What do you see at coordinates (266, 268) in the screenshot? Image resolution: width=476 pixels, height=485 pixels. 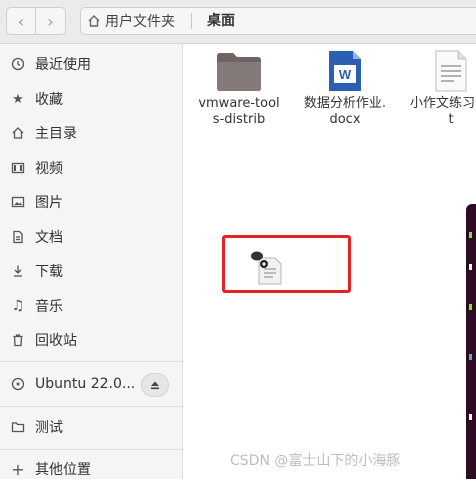 I see `drag-copy-icon` at bounding box center [266, 268].